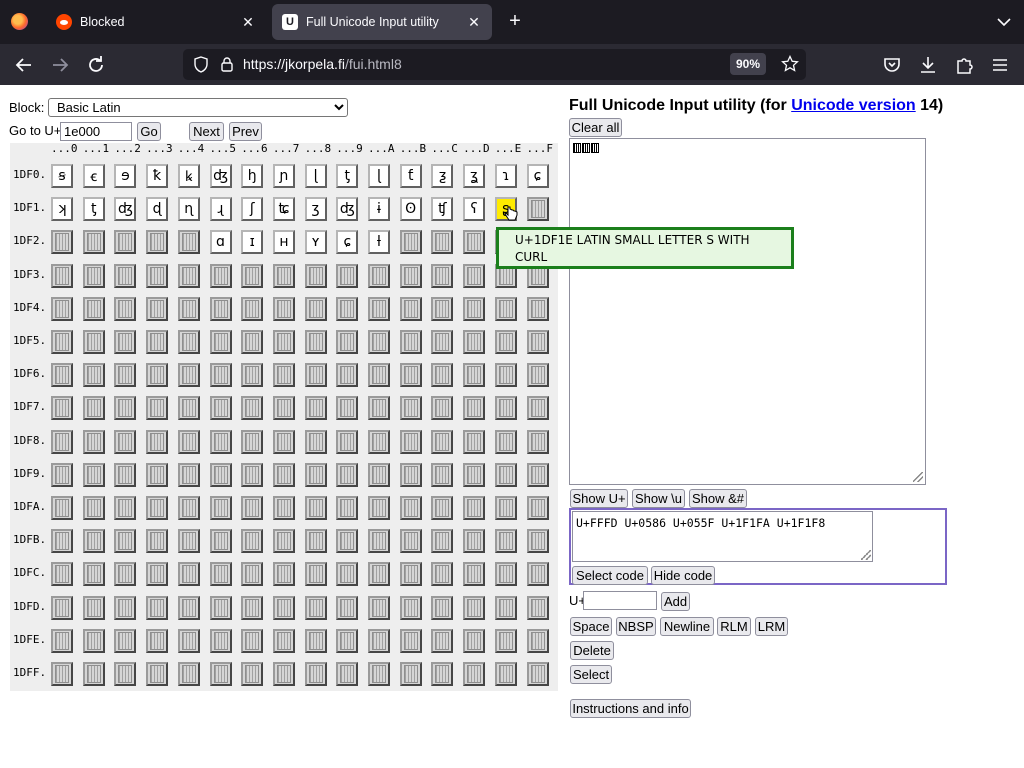 Image resolution: width=1024 pixels, height=768 pixels. Describe the element at coordinates (1000, 65) in the screenshot. I see `menu-icon` at that location.